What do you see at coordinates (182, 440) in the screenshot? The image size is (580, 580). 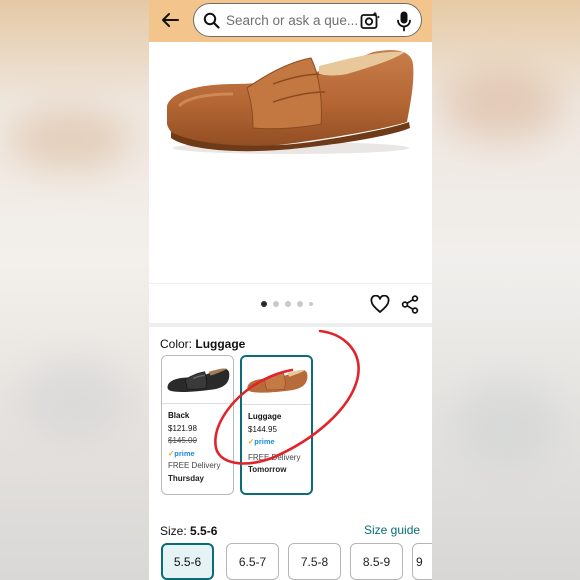 I see `swatch-list-price: $145.00` at bounding box center [182, 440].